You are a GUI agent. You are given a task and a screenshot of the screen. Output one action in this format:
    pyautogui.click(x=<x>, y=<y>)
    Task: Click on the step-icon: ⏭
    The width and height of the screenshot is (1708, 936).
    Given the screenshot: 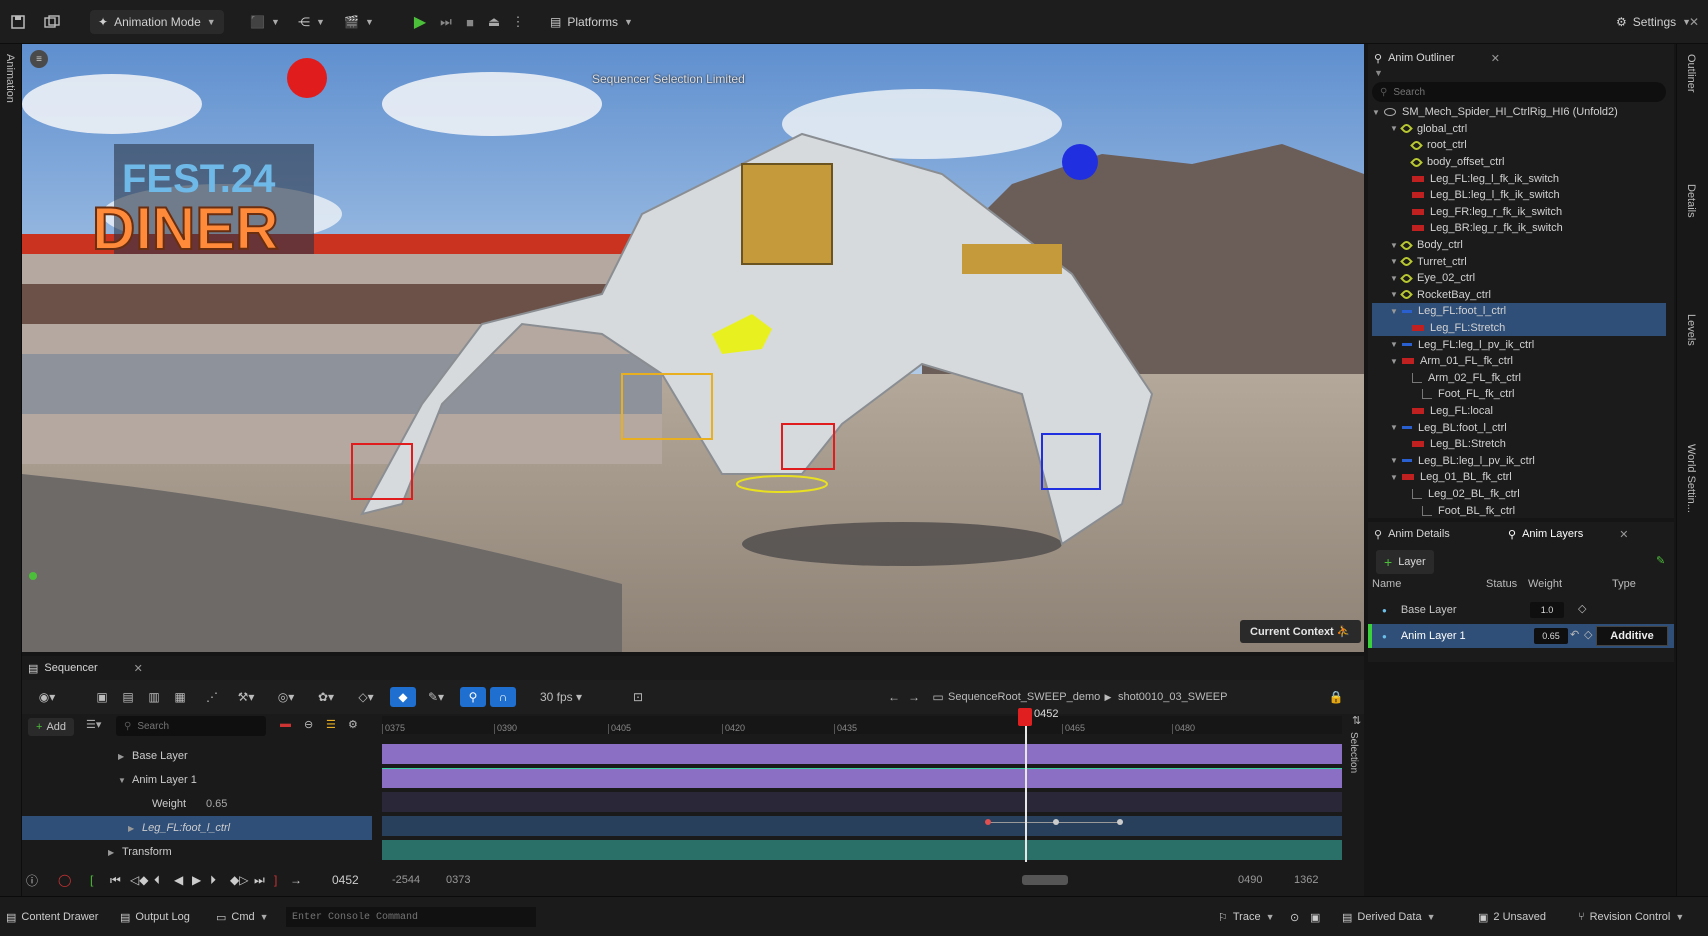 What is the action you would take?
    pyautogui.click(x=446, y=22)
    